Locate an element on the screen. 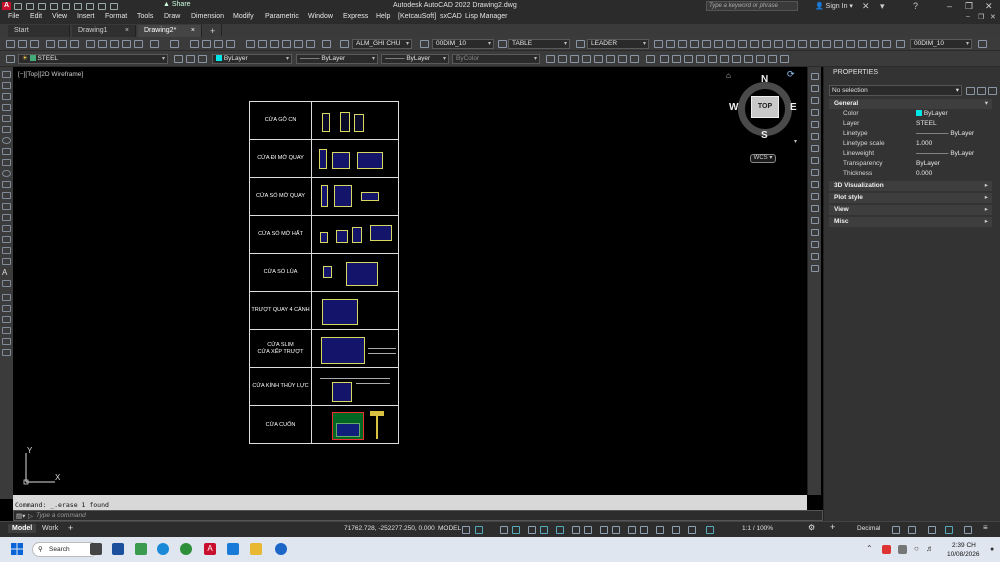 This screenshot has height=562, width=1000. dim-linear-icon is located at coordinates (658, 44).